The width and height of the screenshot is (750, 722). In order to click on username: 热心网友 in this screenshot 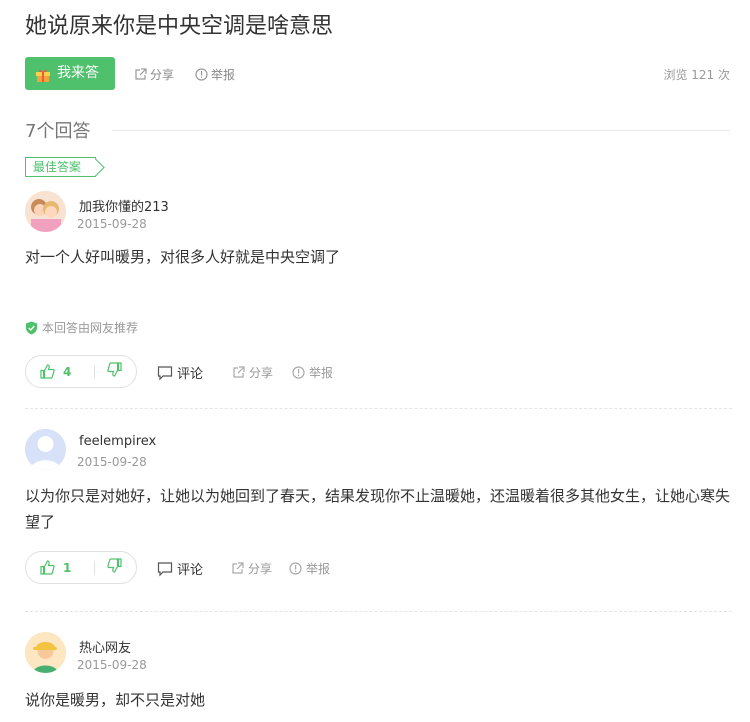, I will do `click(105, 646)`.